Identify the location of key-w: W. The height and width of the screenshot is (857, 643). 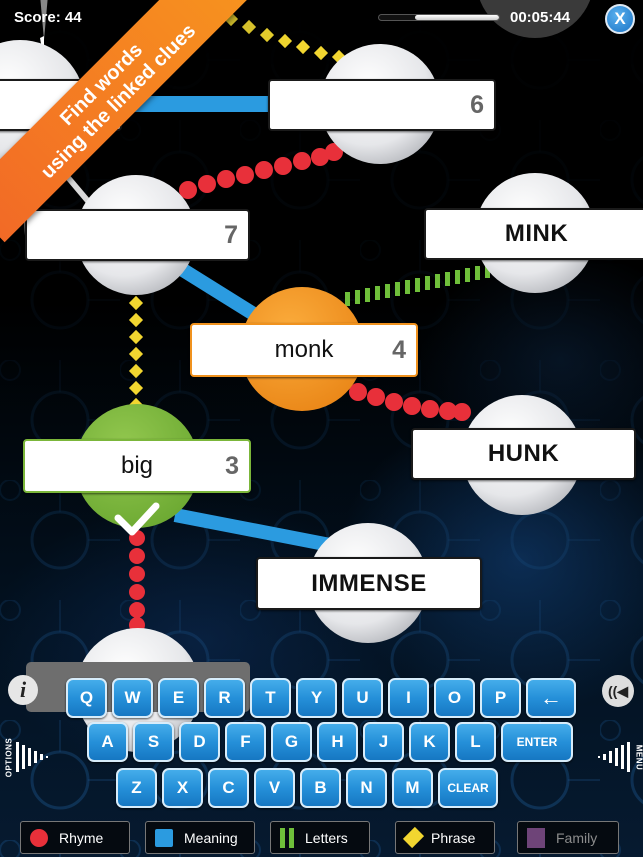
(132, 698).